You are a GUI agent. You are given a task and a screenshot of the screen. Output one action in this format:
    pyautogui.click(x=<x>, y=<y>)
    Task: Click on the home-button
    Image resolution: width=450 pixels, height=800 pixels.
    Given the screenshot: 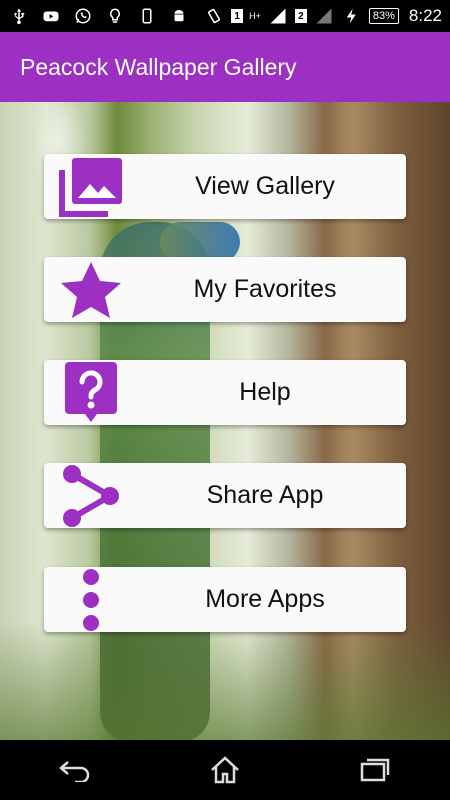 What is the action you would take?
    pyautogui.click(x=225, y=770)
    